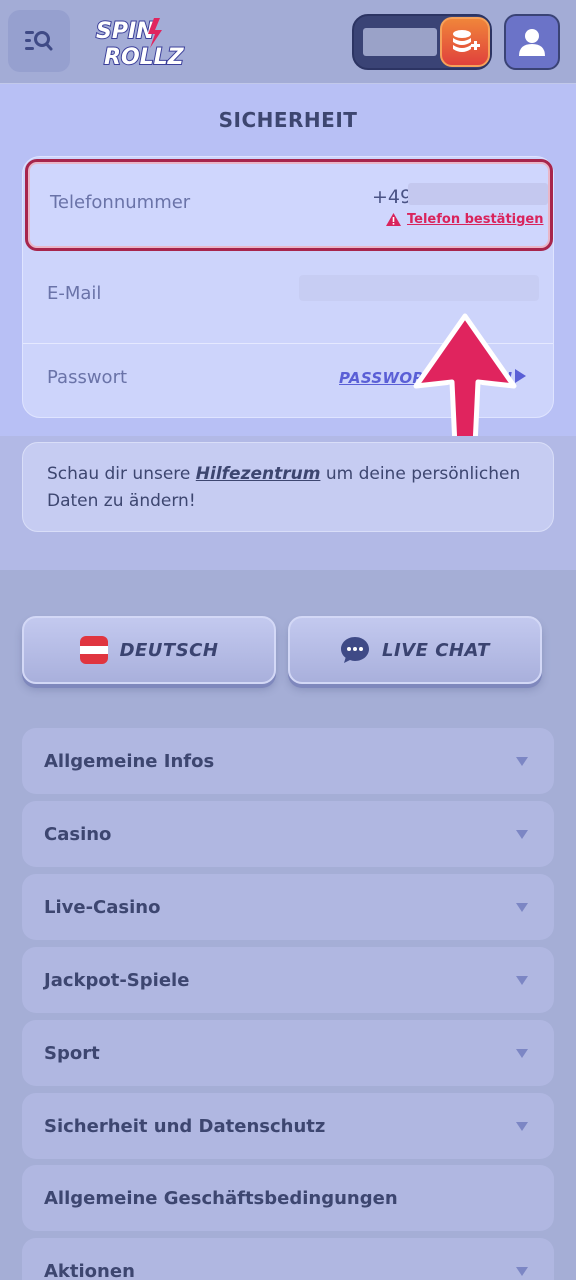 Image resolution: width=576 pixels, height=1280 pixels. What do you see at coordinates (400, 42) in the screenshot?
I see `balance-amount-hidden` at bounding box center [400, 42].